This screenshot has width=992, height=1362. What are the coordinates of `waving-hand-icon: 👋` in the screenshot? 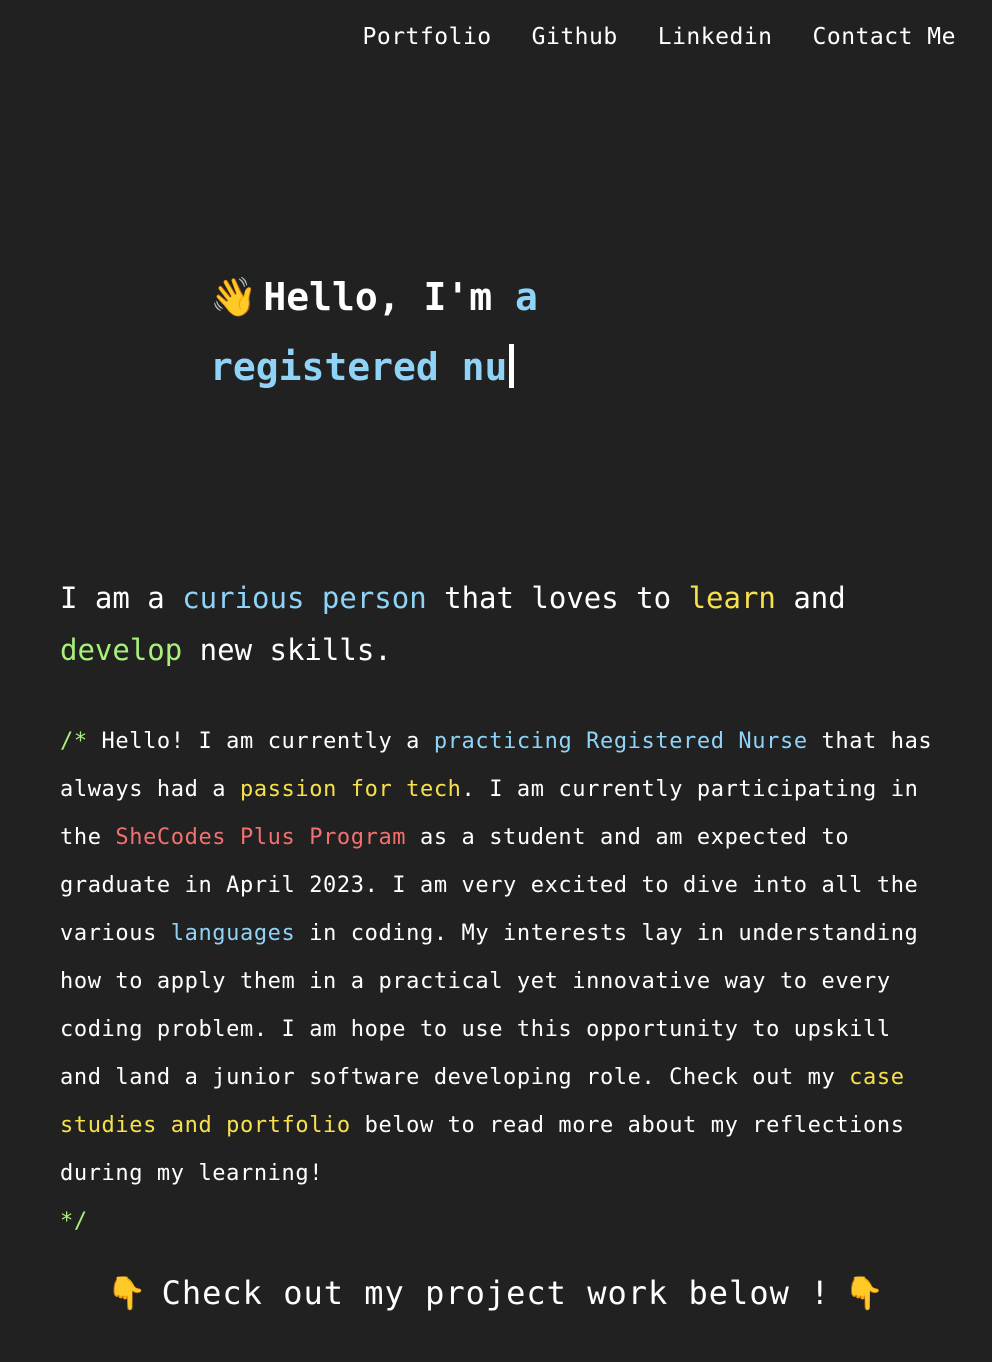 It's located at (234, 297).